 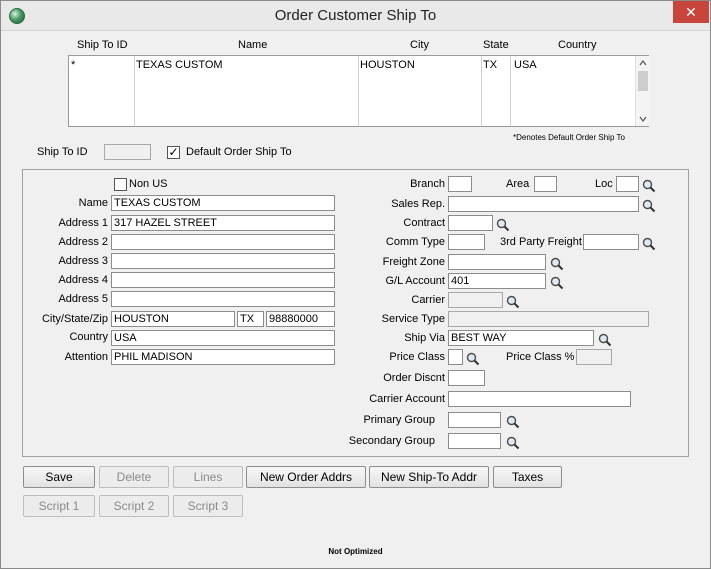 I want to click on sales-rep-lookup-icon, so click(x=649, y=206).